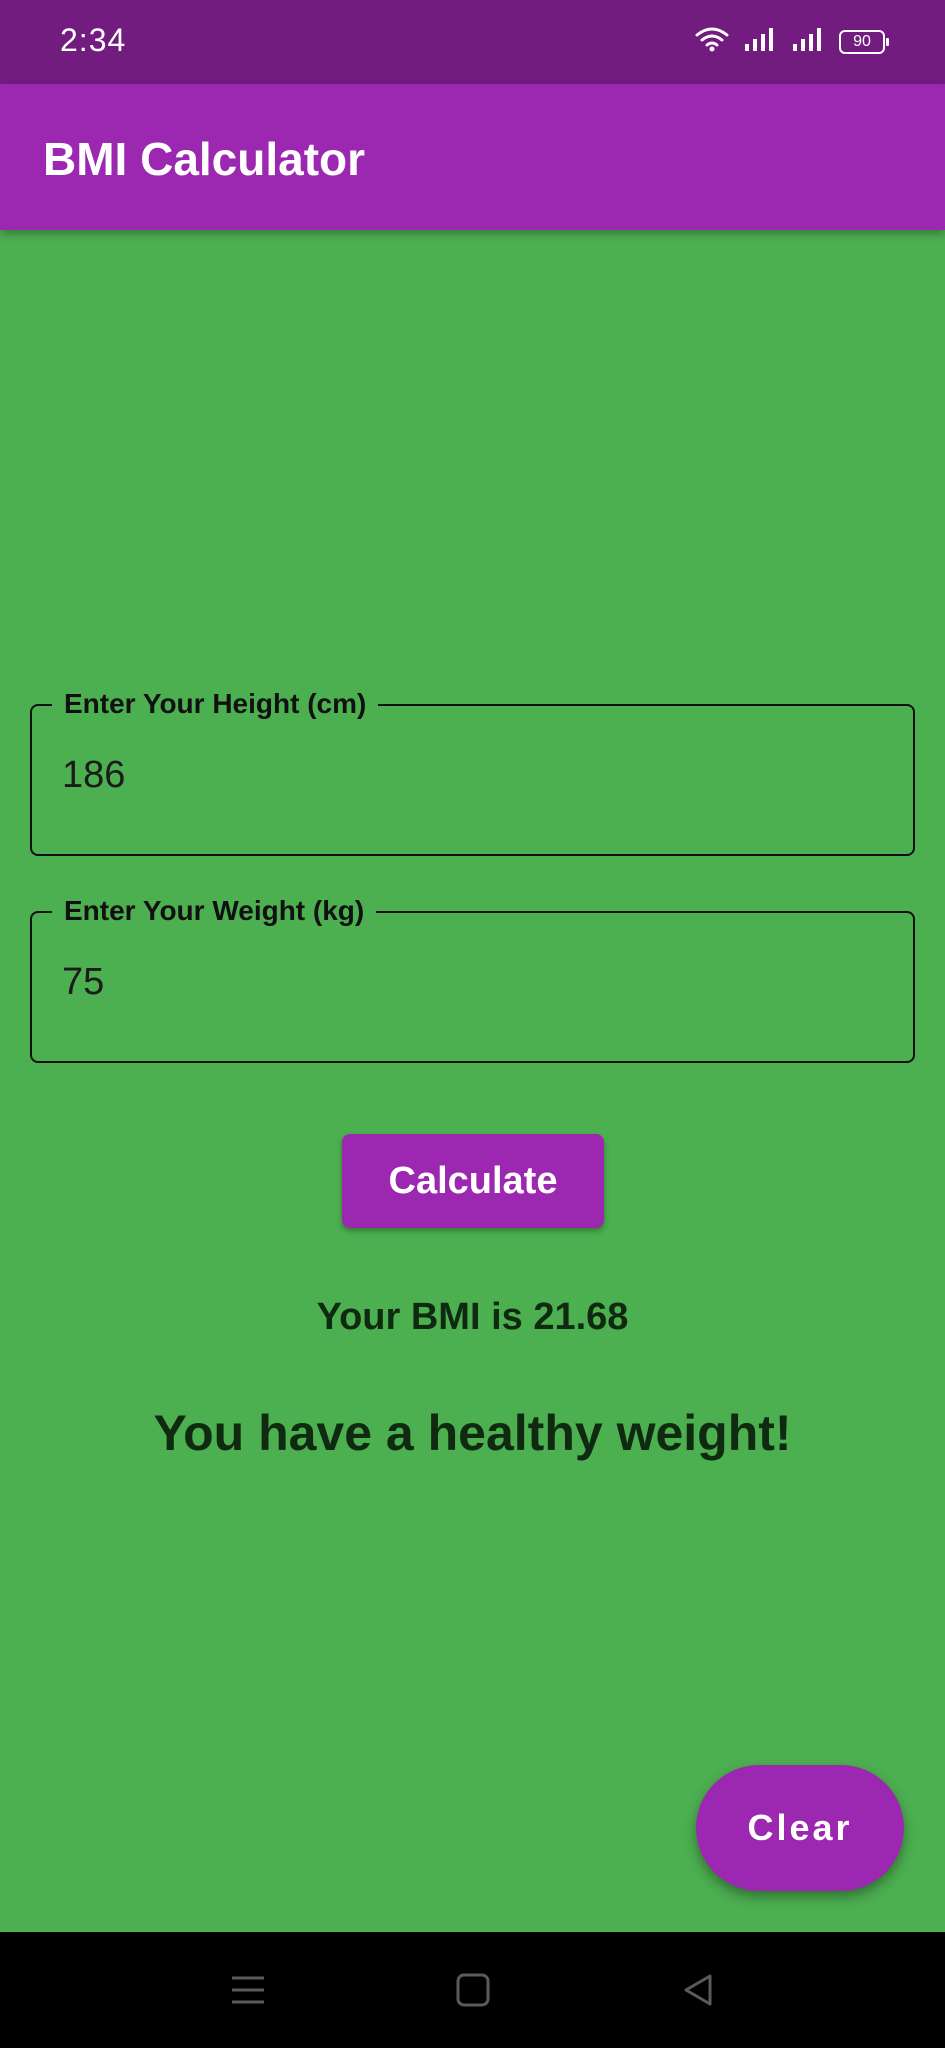  Describe the element at coordinates (473, 1181) in the screenshot. I see `calculate-button: Calculate` at that location.